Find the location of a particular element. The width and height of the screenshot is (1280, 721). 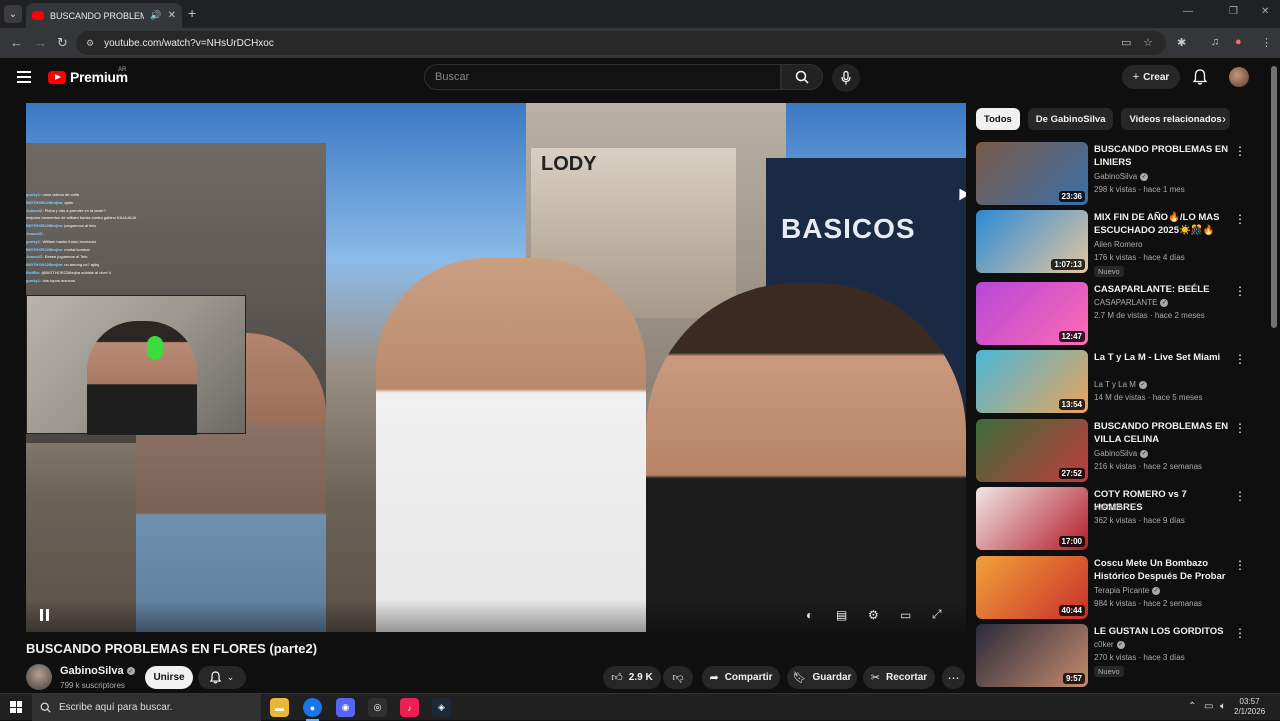

discord-icon: ◉ is located at coordinates (345, 707).